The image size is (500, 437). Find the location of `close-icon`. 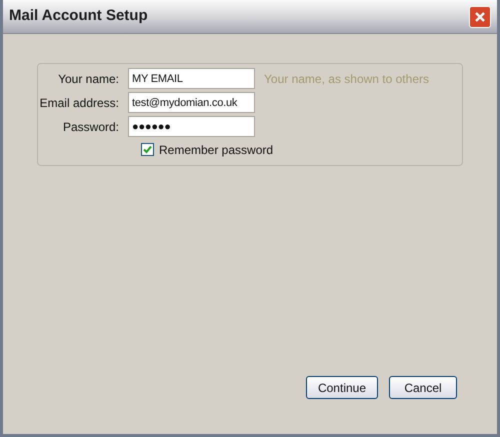

close-icon is located at coordinates (480, 16).